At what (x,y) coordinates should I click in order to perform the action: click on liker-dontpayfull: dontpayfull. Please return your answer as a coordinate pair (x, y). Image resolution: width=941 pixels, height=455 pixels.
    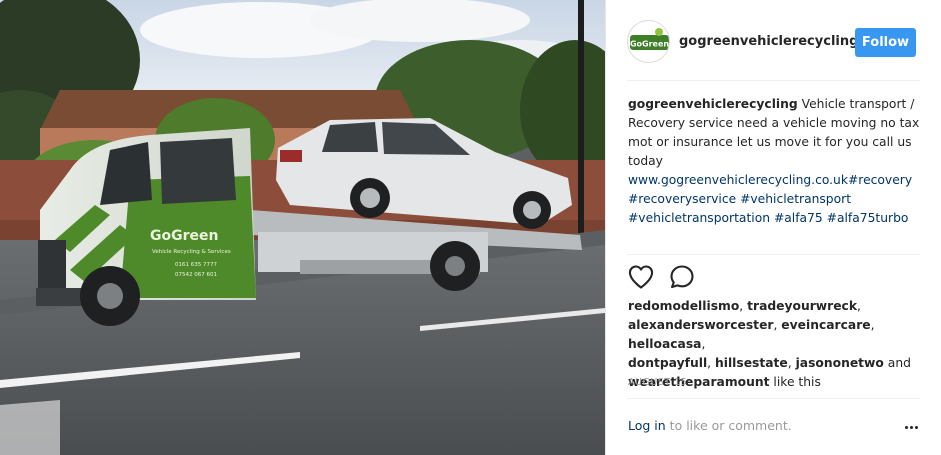
    Looking at the image, I should click on (667, 363).